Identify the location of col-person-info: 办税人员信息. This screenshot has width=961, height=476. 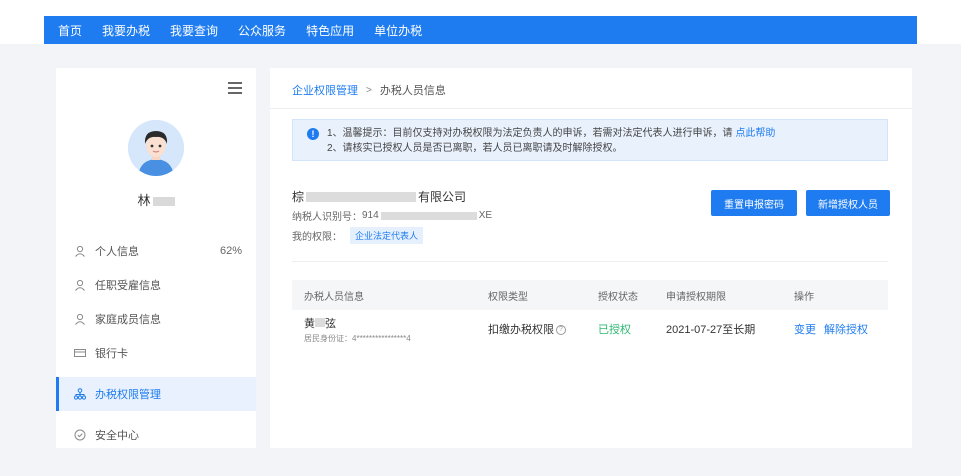
(334, 297).